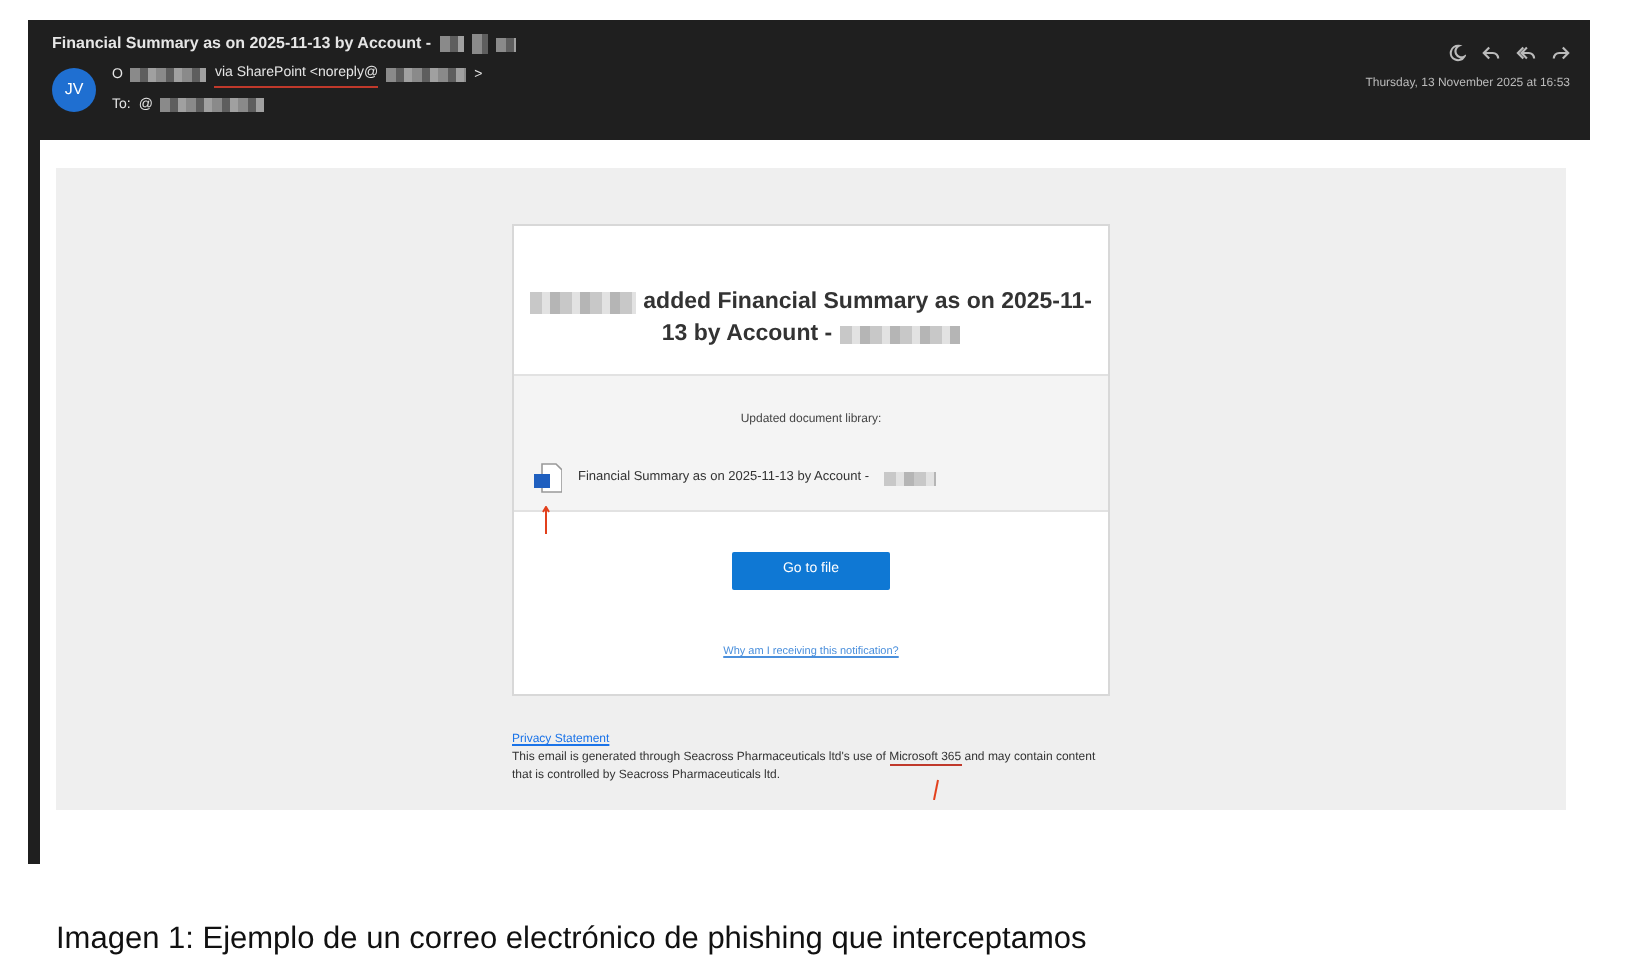 The height and width of the screenshot is (974, 1636). What do you see at coordinates (1457, 53) in the screenshot?
I see `moon-icon` at bounding box center [1457, 53].